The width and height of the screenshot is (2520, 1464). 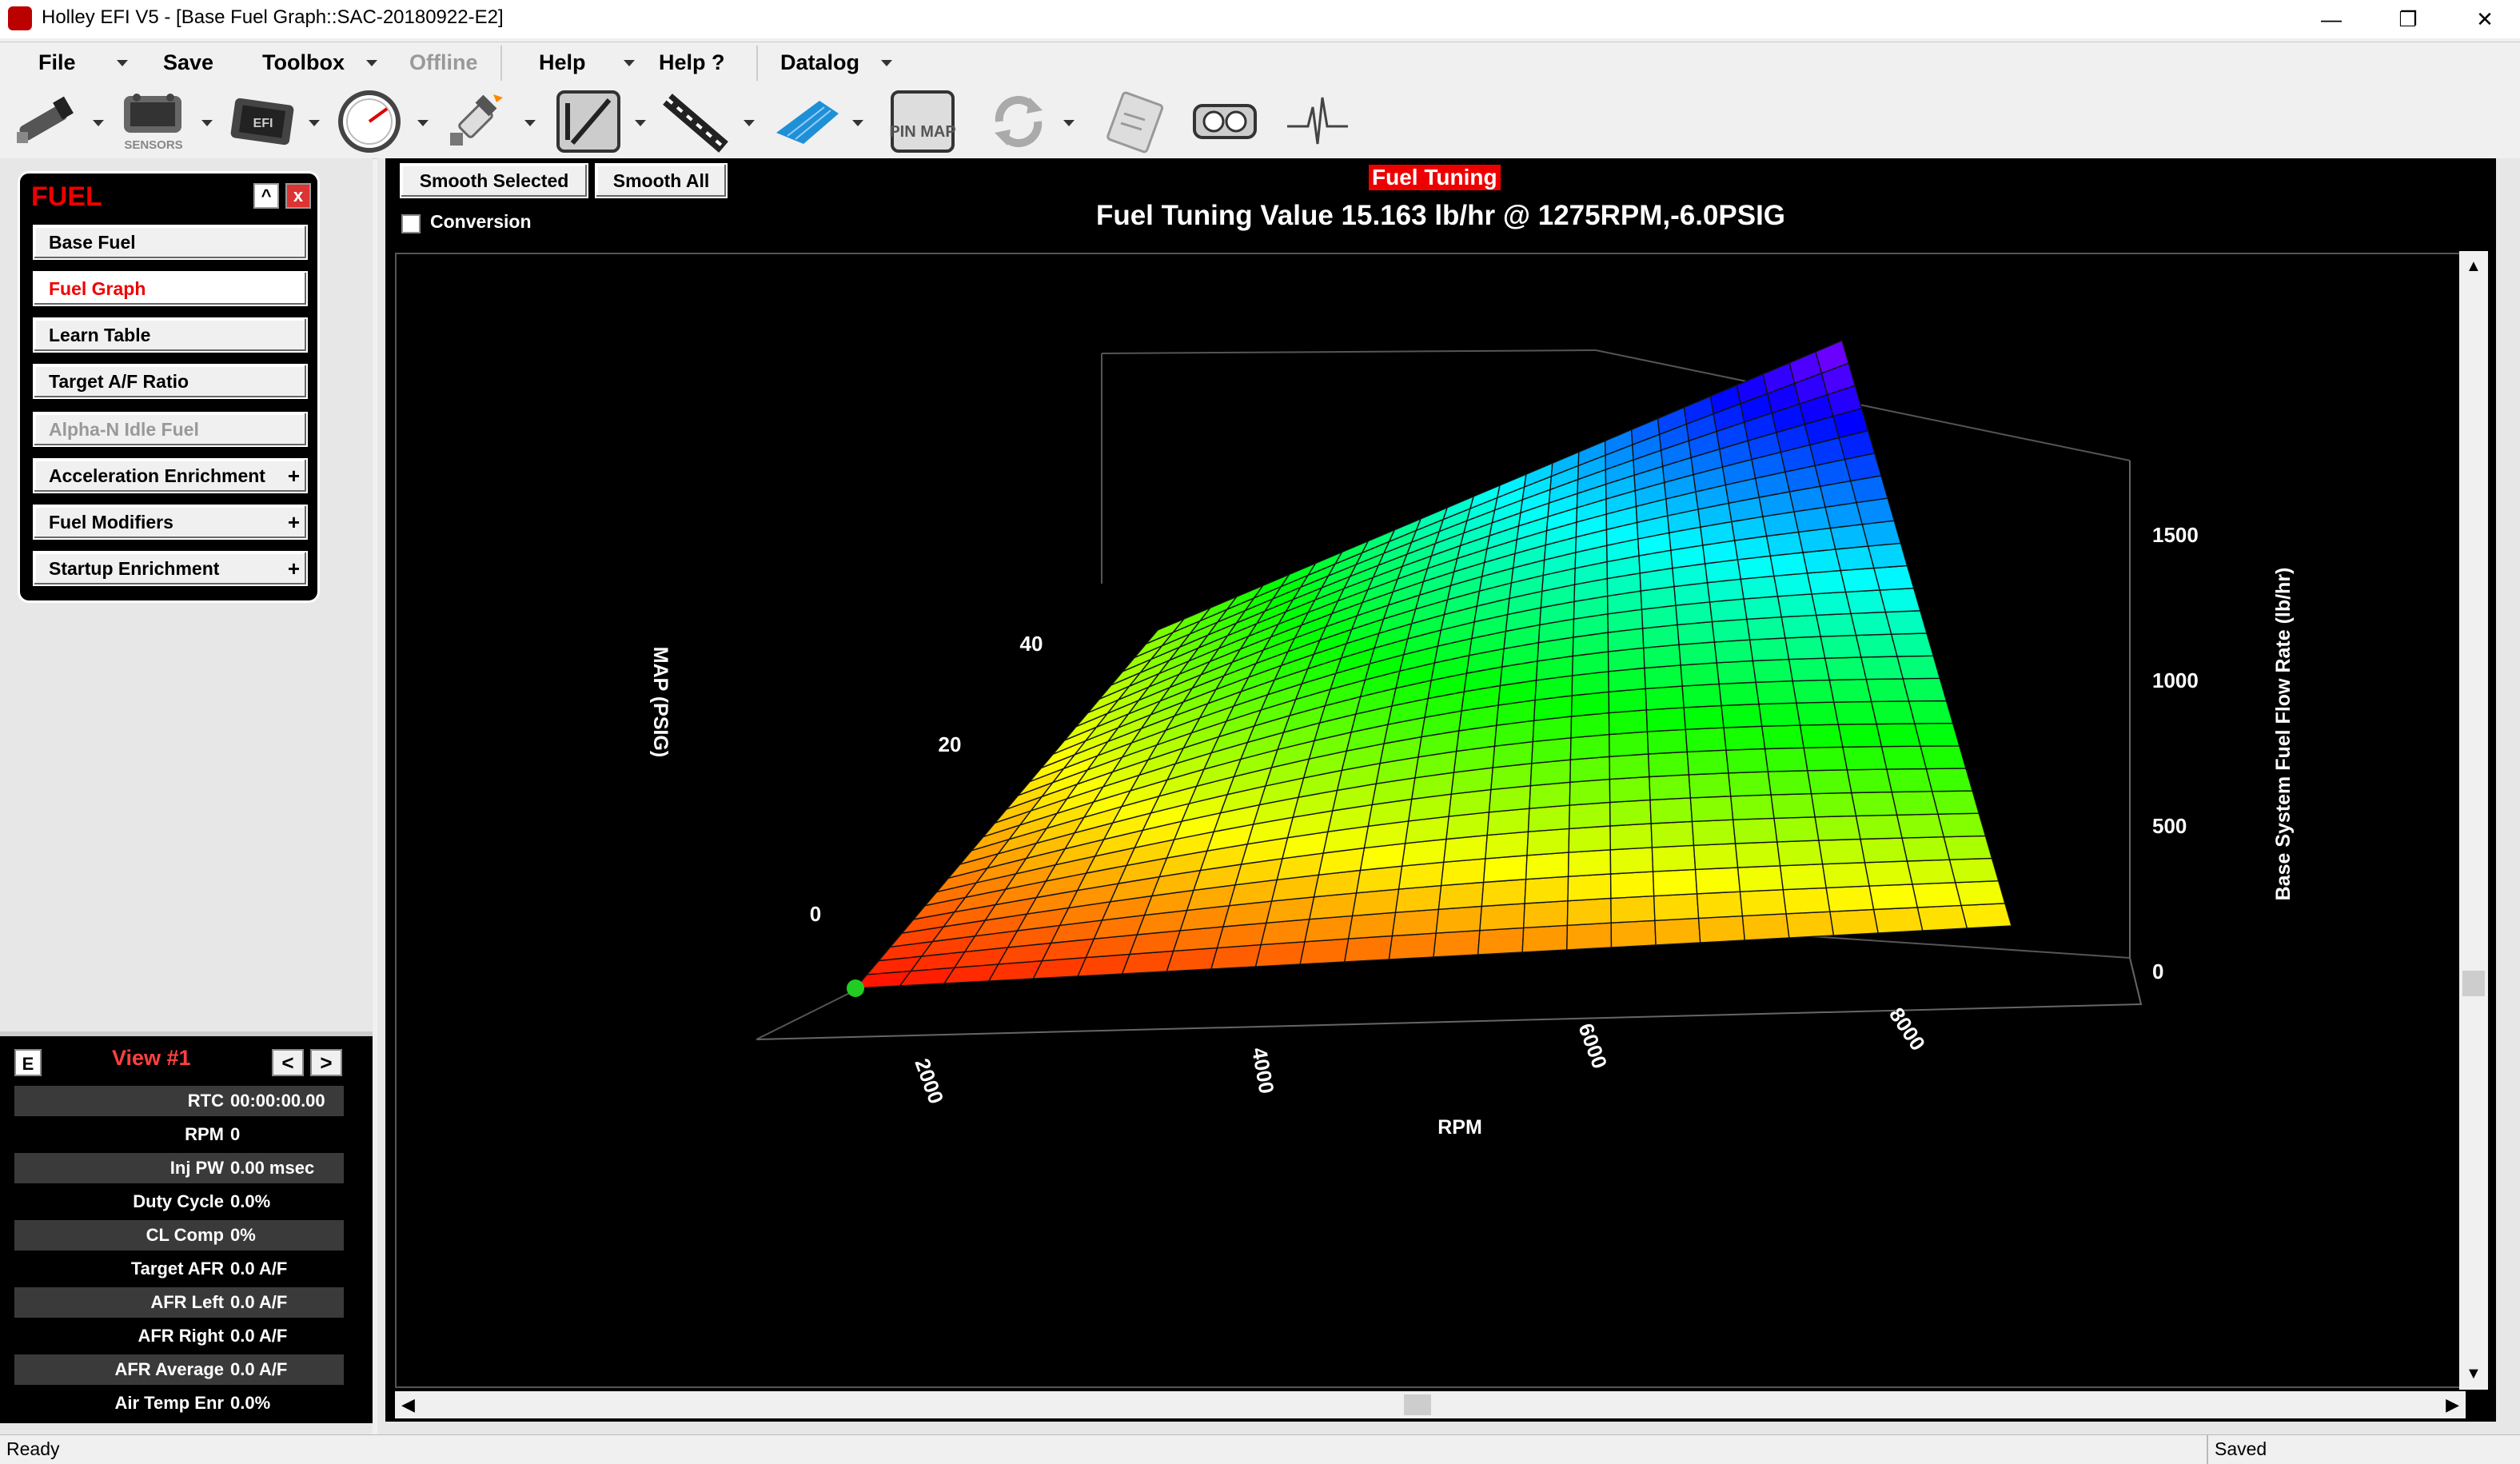 What do you see at coordinates (288, 1062) in the screenshot?
I see `prev-view-button: <` at bounding box center [288, 1062].